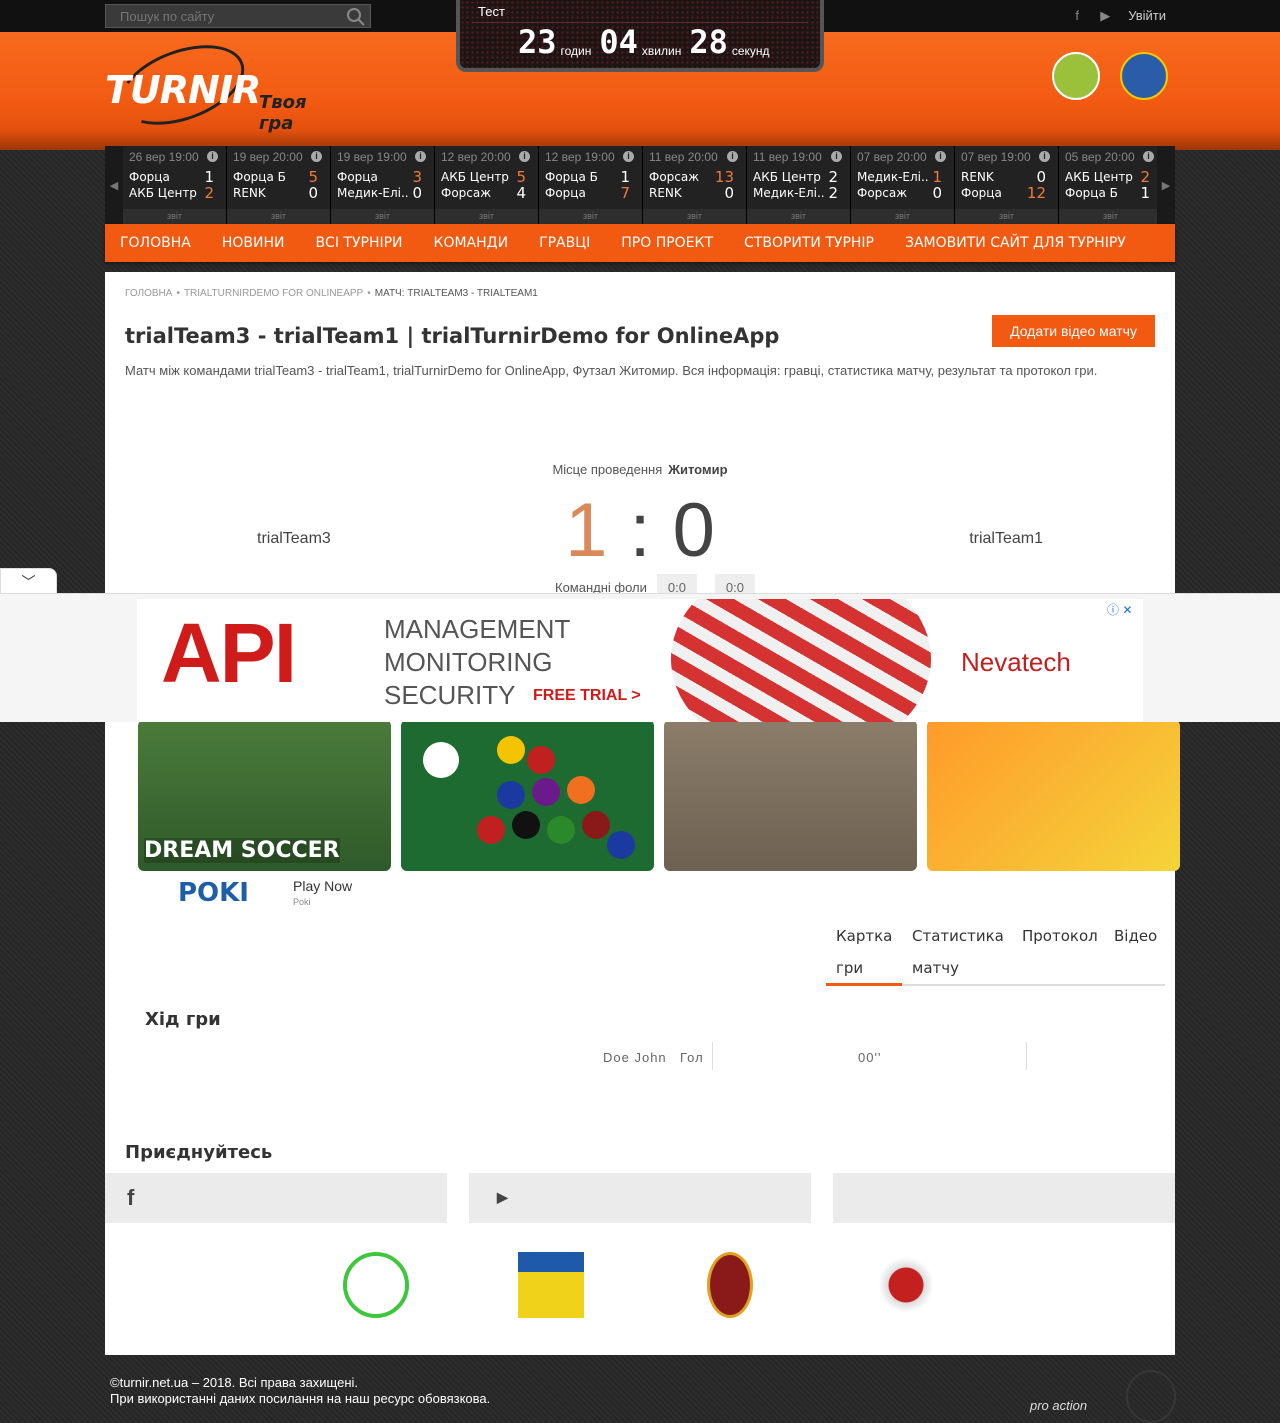  What do you see at coordinates (1004, 1198) in the screenshot?
I see `social-widget-empty` at bounding box center [1004, 1198].